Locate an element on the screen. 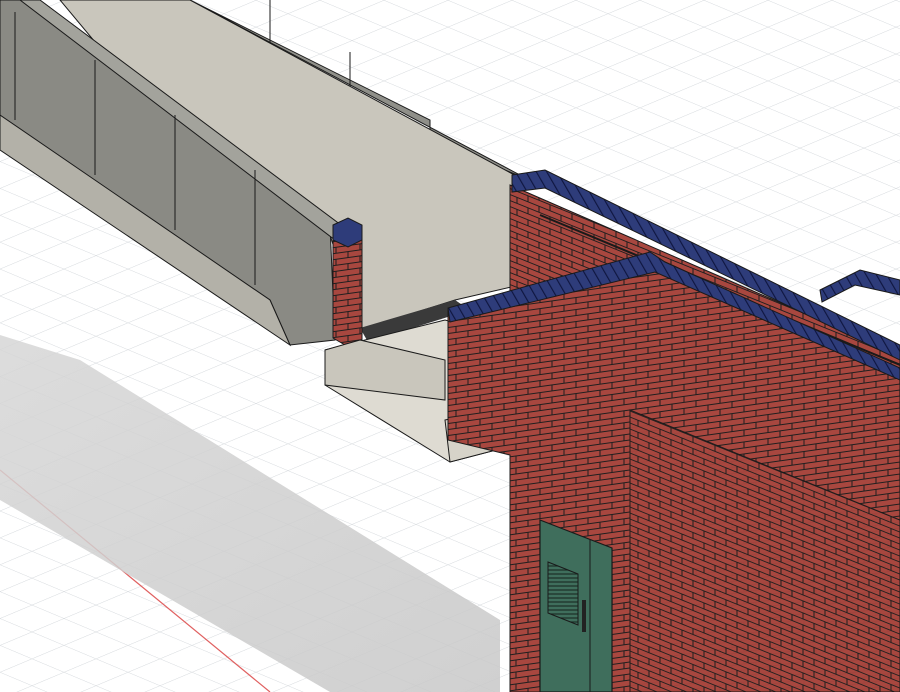 This screenshot has height=692, width=900. door-handle is located at coordinates (584, 616).